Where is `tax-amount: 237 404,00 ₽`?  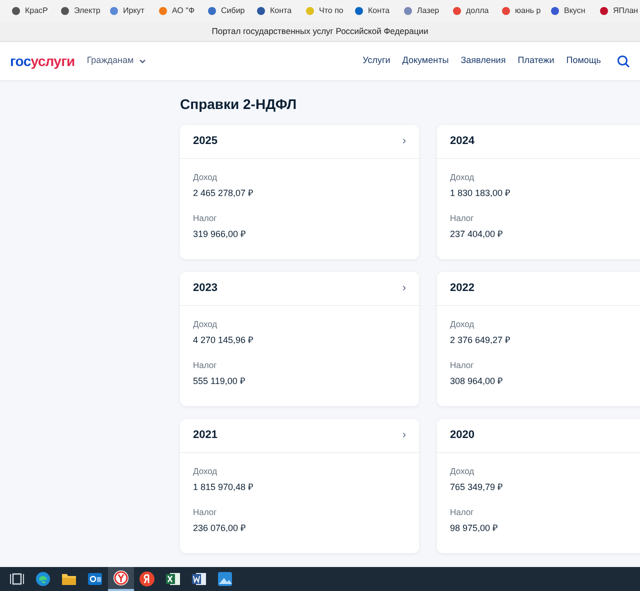 tax-amount: 237 404,00 ₽ is located at coordinates (477, 234).